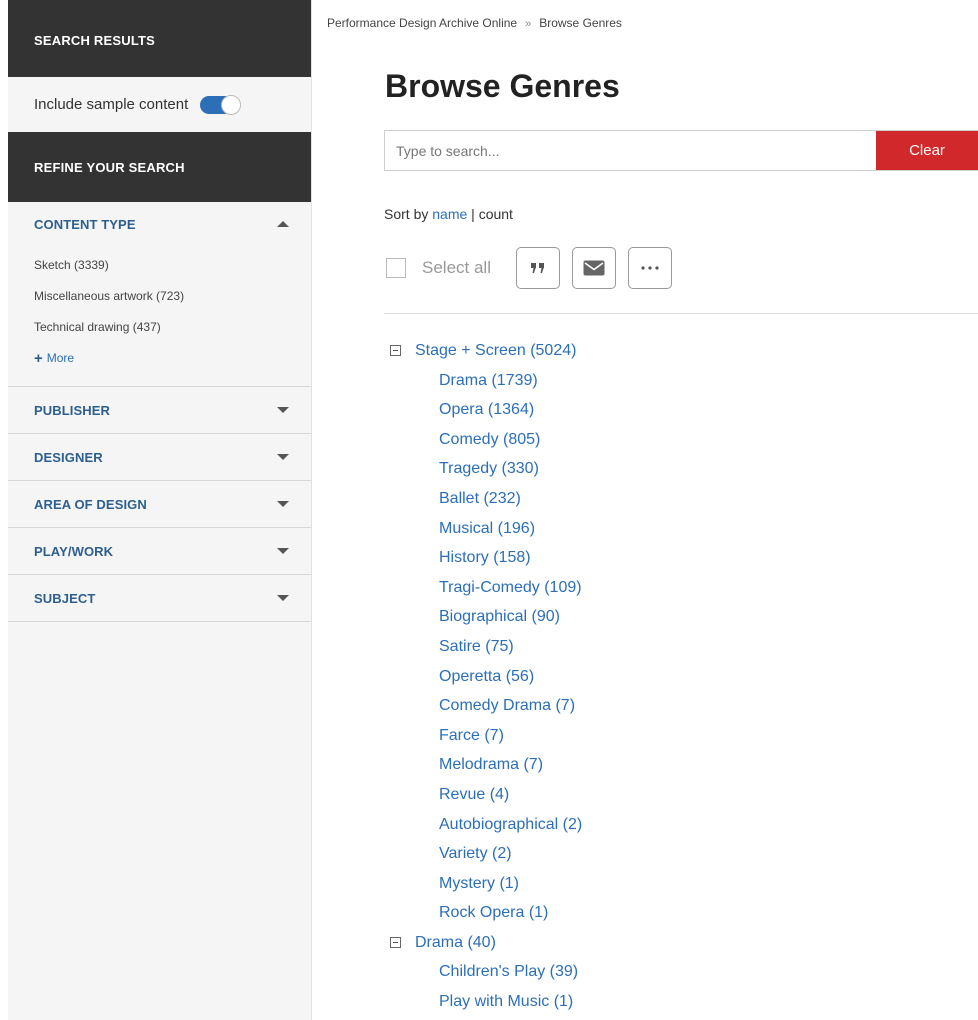  I want to click on facet-area-of-design: AREA OF DESIGN, so click(159, 504).